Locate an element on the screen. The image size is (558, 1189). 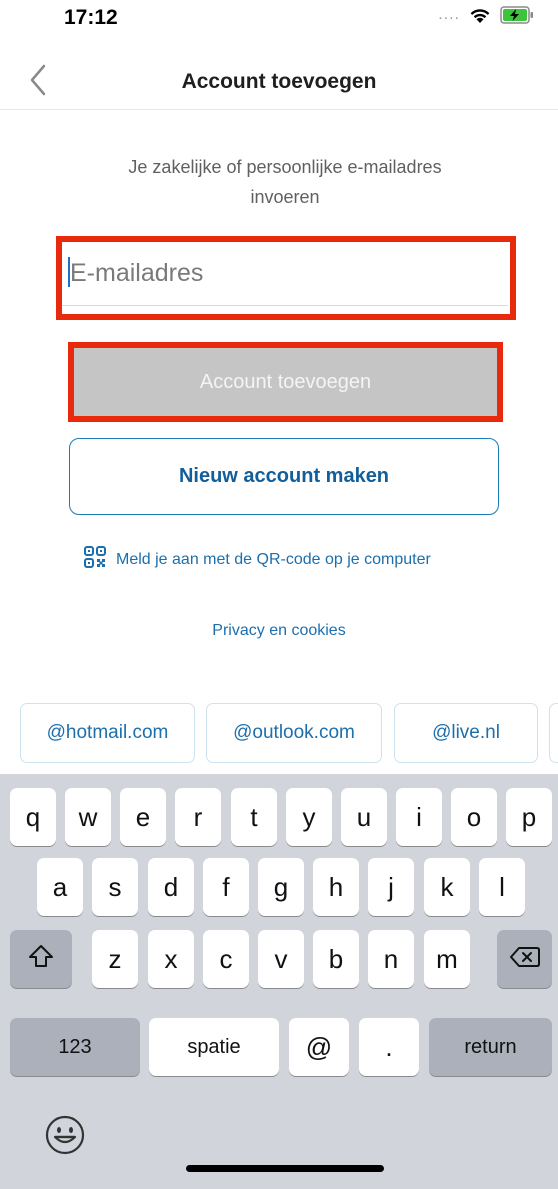
suggestion-hotmail: @hotmail.com is located at coordinates (107, 733).